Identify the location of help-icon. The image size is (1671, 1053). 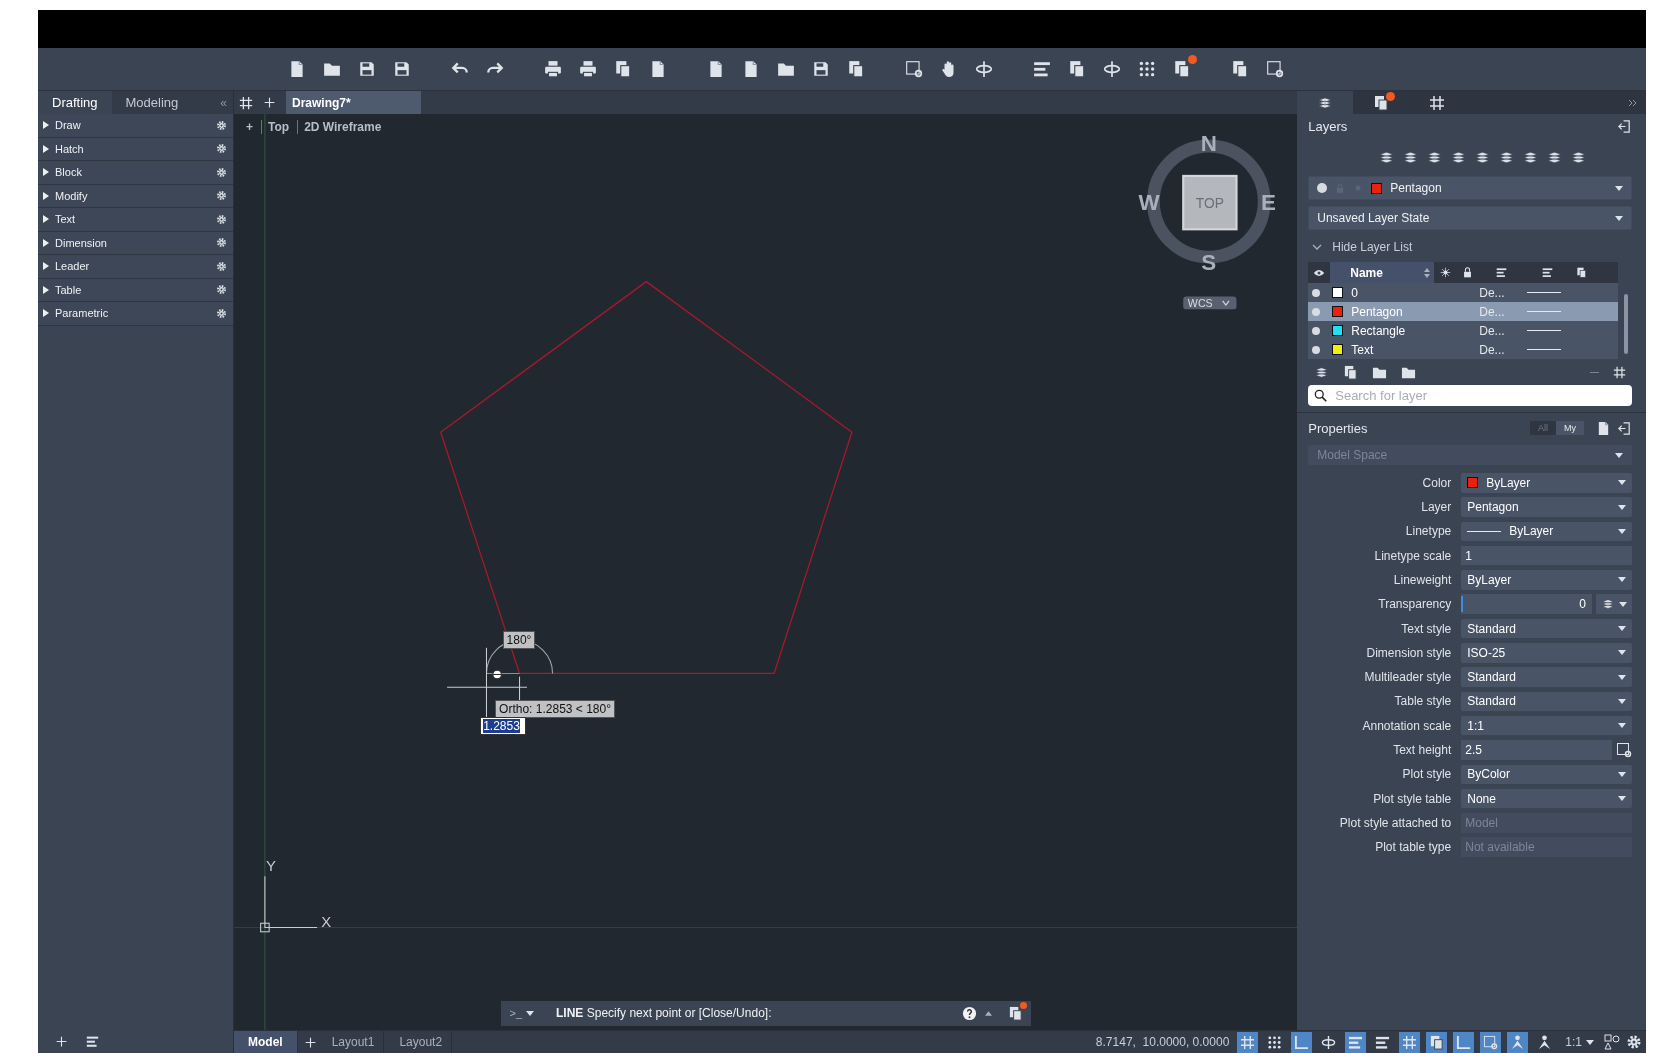
(970, 1013).